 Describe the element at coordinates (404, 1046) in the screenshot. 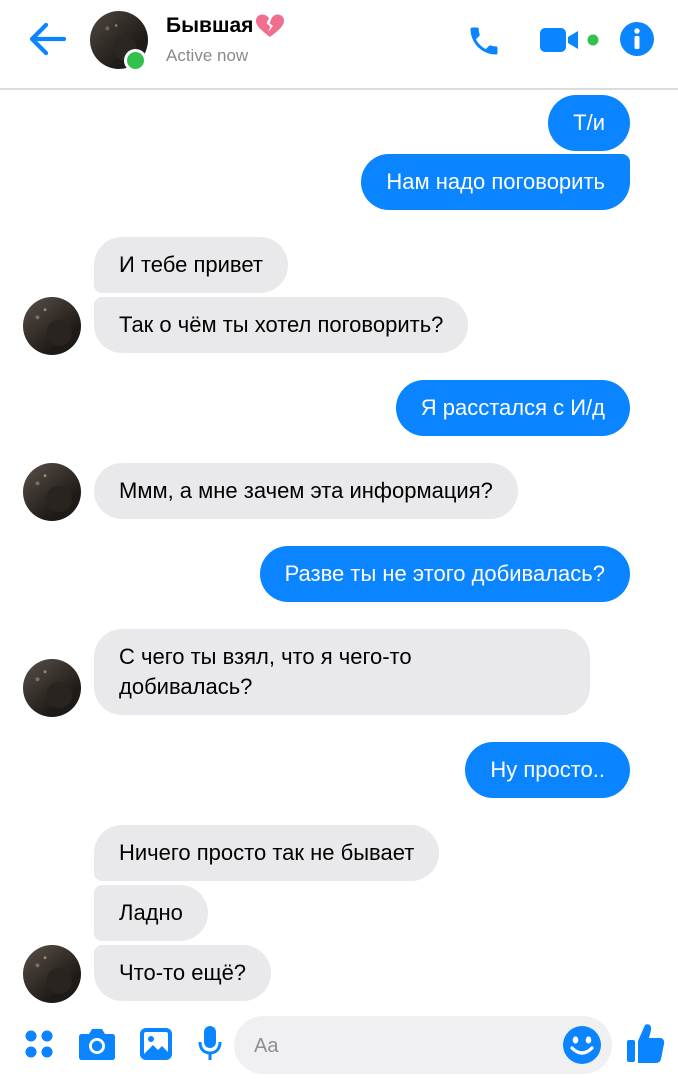

I see `message-input` at that location.